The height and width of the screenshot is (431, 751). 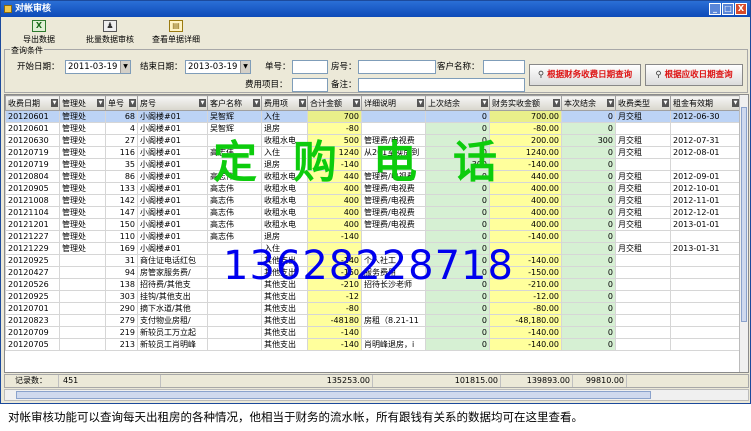 What do you see at coordinates (585, 75) in the screenshot?
I see `query-by-finance-date-button: ⚲ 根据财务收费日期查询` at bounding box center [585, 75].